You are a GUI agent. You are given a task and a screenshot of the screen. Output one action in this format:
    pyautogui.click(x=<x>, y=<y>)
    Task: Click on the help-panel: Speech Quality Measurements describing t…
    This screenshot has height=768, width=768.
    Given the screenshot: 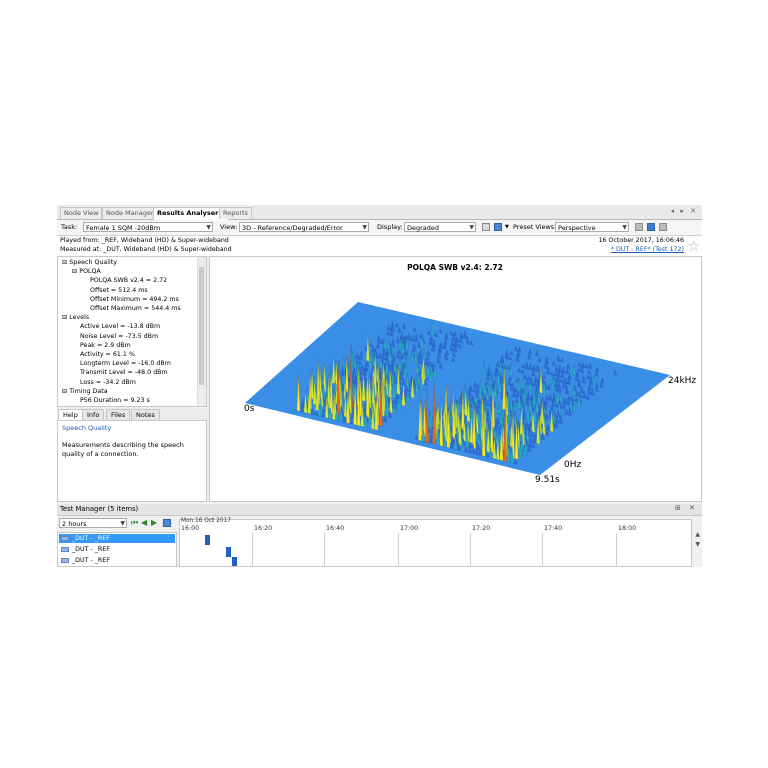 What is the action you would take?
    pyautogui.click(x=132, y=461)
    